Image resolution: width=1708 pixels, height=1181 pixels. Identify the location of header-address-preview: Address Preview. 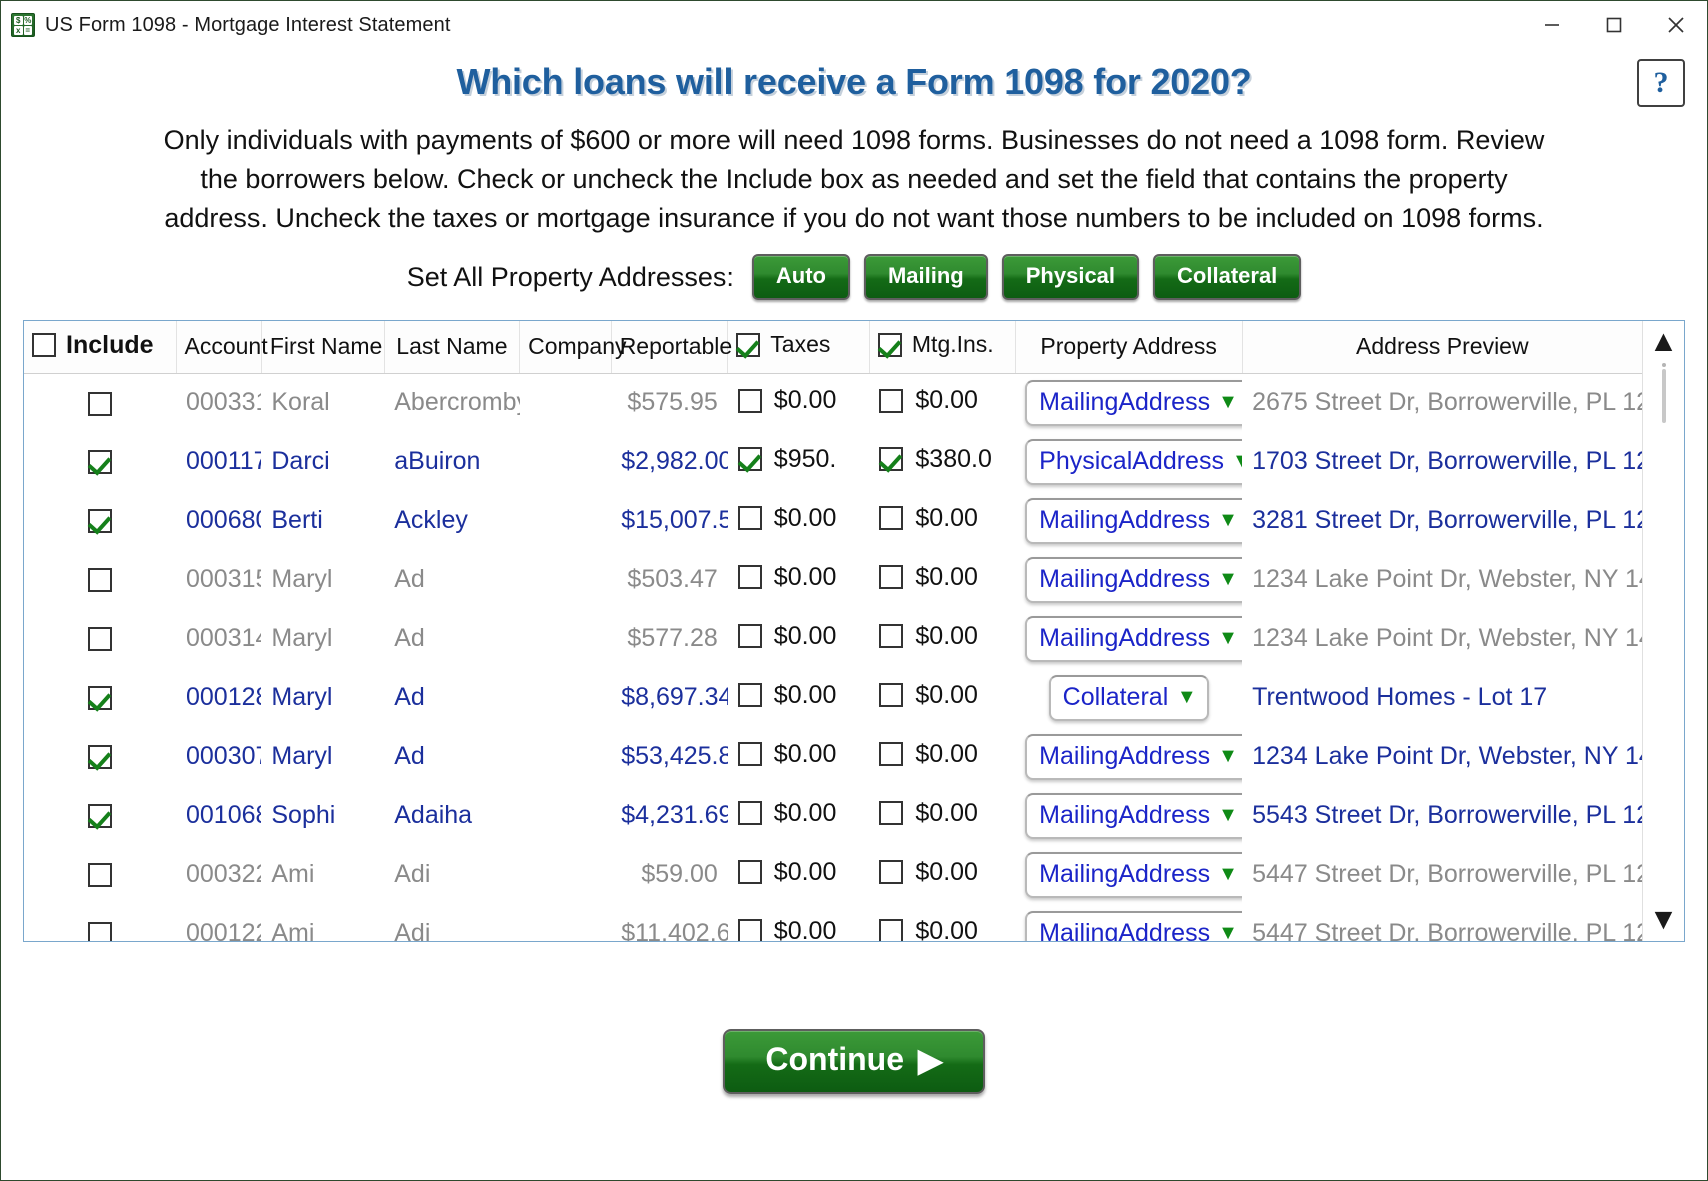
(1442, 347).